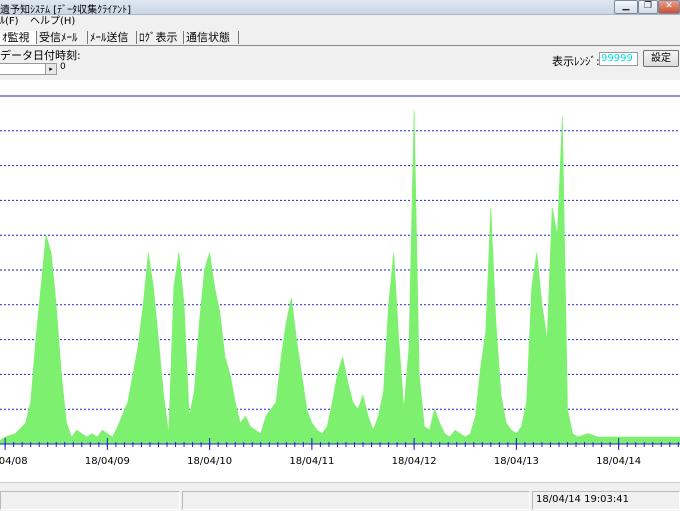  I want to click on x-tick-label: 18/04/08, so click(14, 461).